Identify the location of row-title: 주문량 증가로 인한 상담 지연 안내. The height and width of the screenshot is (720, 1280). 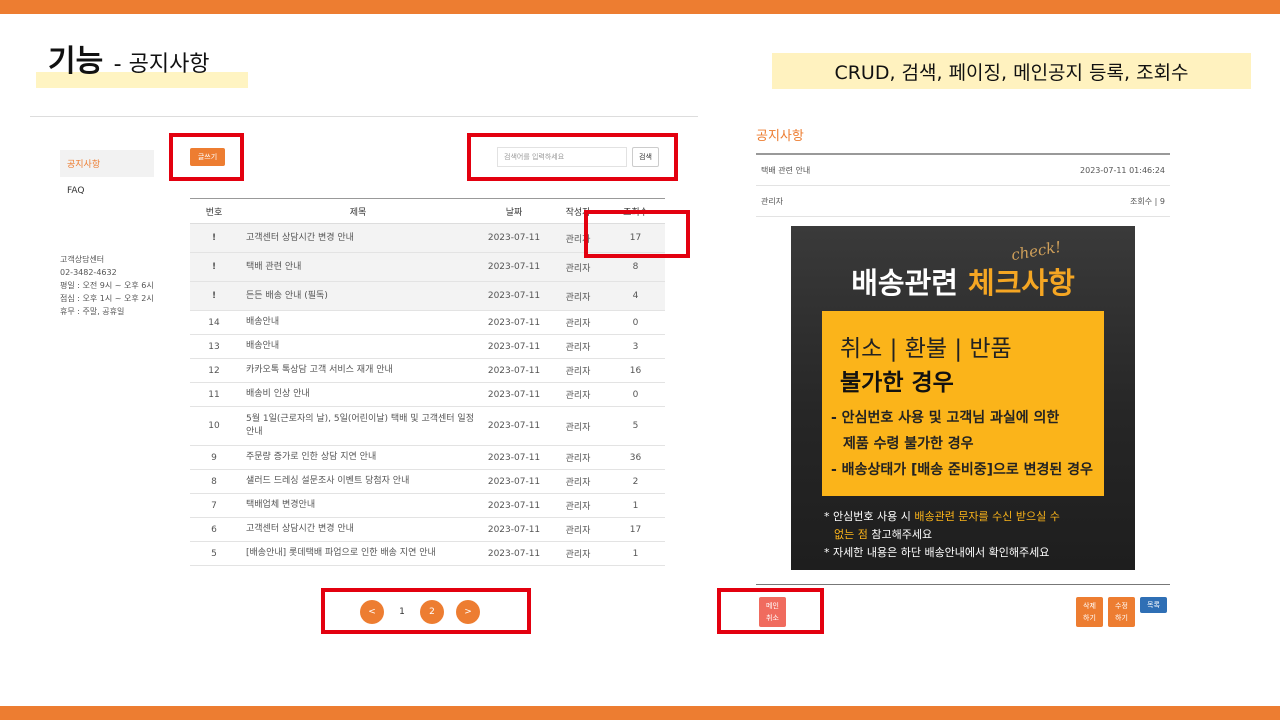
(358, 457).